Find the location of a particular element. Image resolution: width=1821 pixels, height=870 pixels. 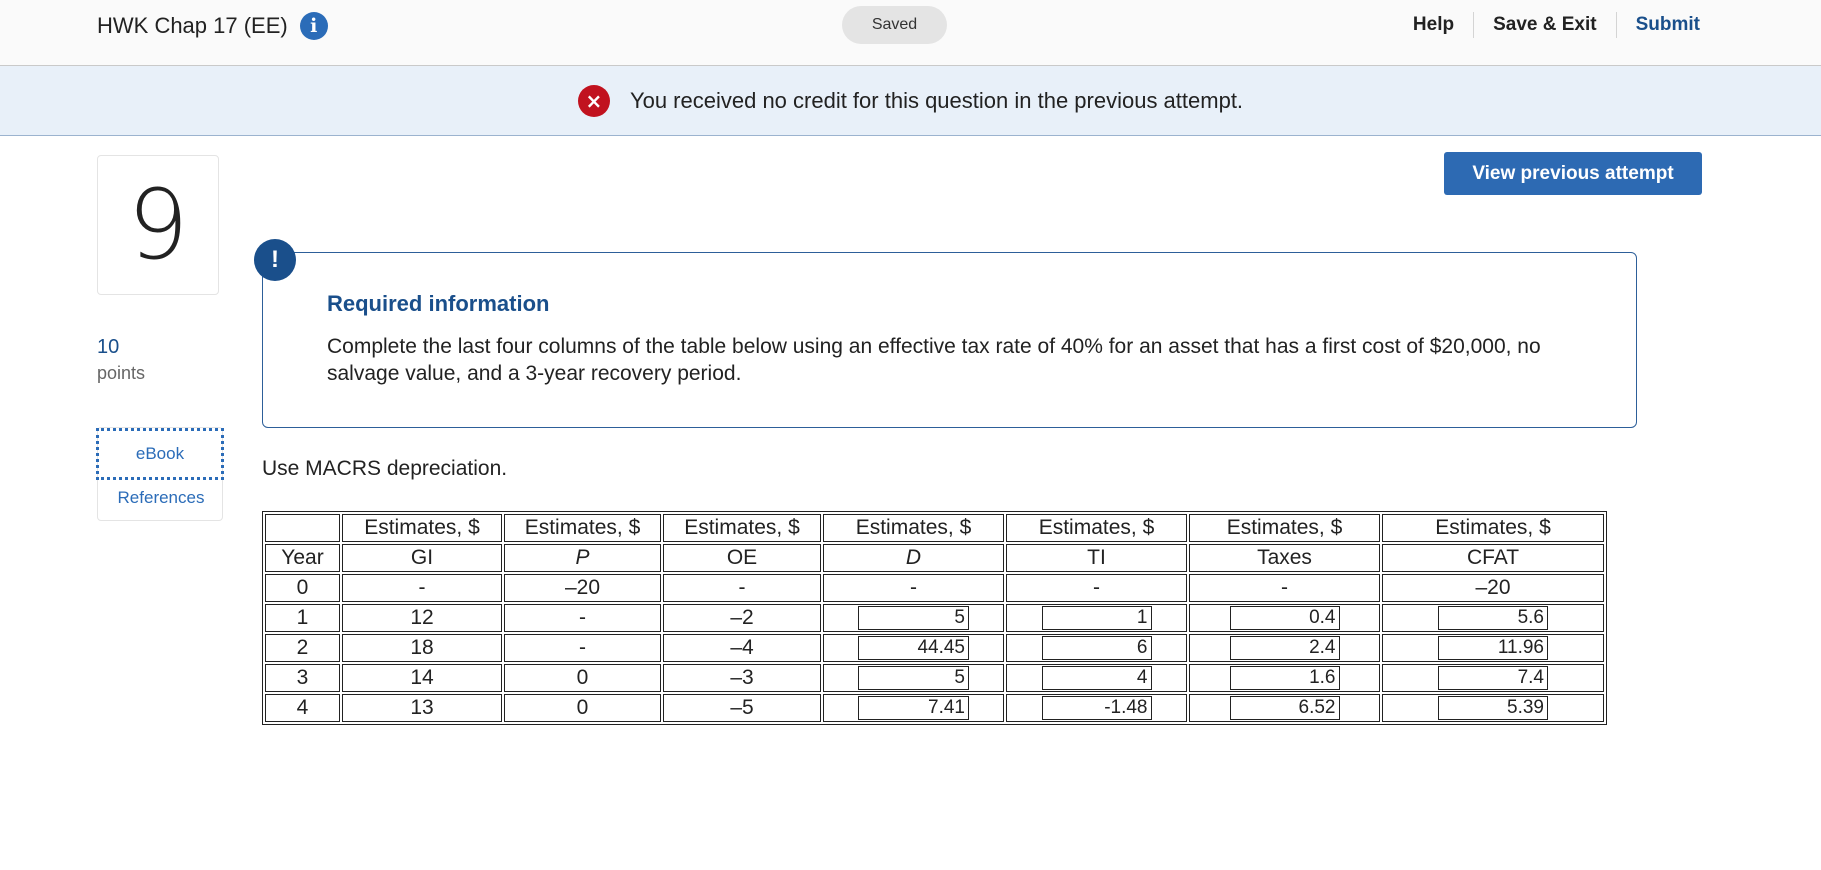

ti-cell: 4 is located at coordinates (1096, 678).